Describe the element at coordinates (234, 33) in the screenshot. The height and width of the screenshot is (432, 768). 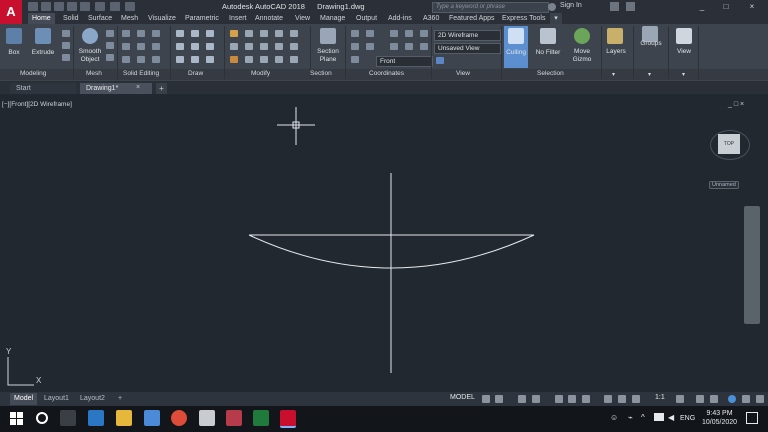
I see `move-icon` at that location.